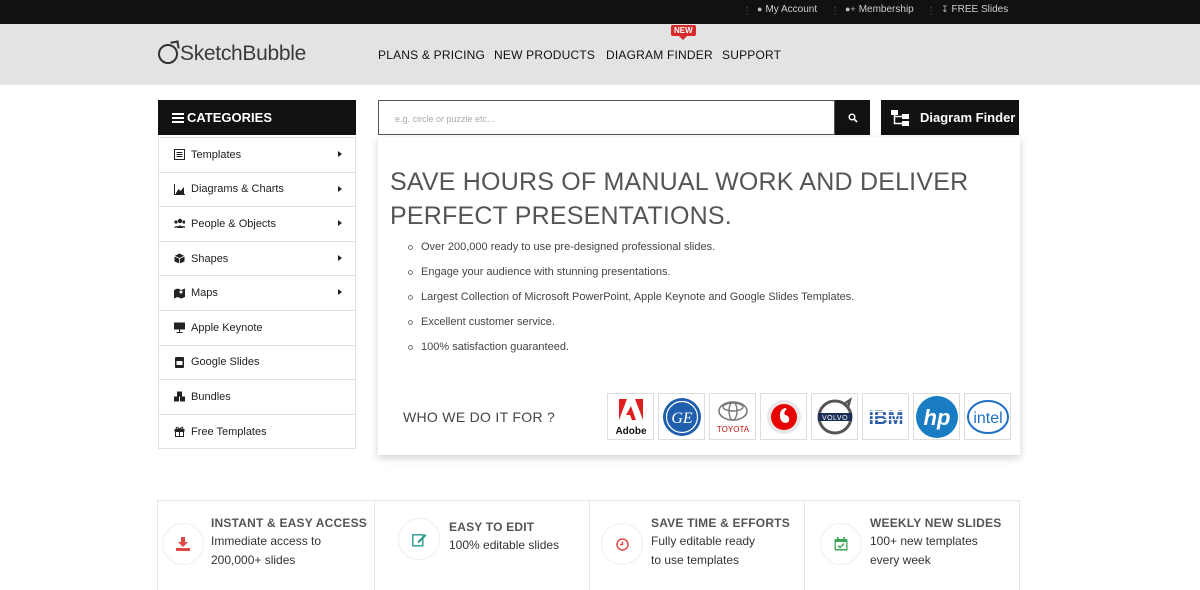 Image resolution: width=1200 pixels, height=590 pixels. Describe the element at coordinates (479, 417) in the screenshot. I see `who-we-do-it-for-label: WHO WE DO IT FOR ?` at that location.